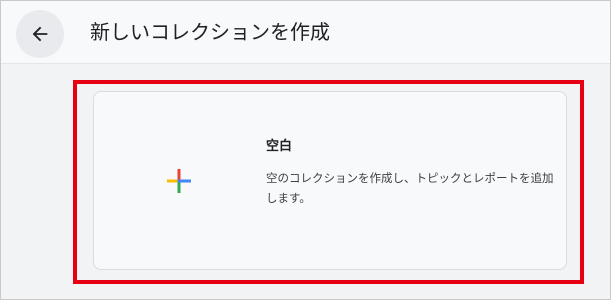 This screenshot has width=611, height=300. Describe the element at coordinates (179, 181) in the screenshot. I see `plus-icon` at that location.